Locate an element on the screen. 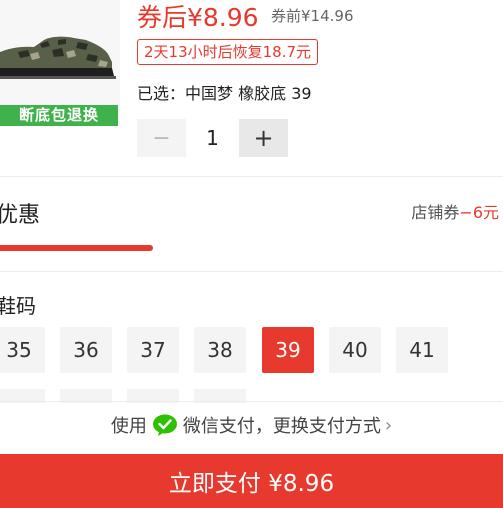  size-option-35: 35 is located at coordinates (22, 350).